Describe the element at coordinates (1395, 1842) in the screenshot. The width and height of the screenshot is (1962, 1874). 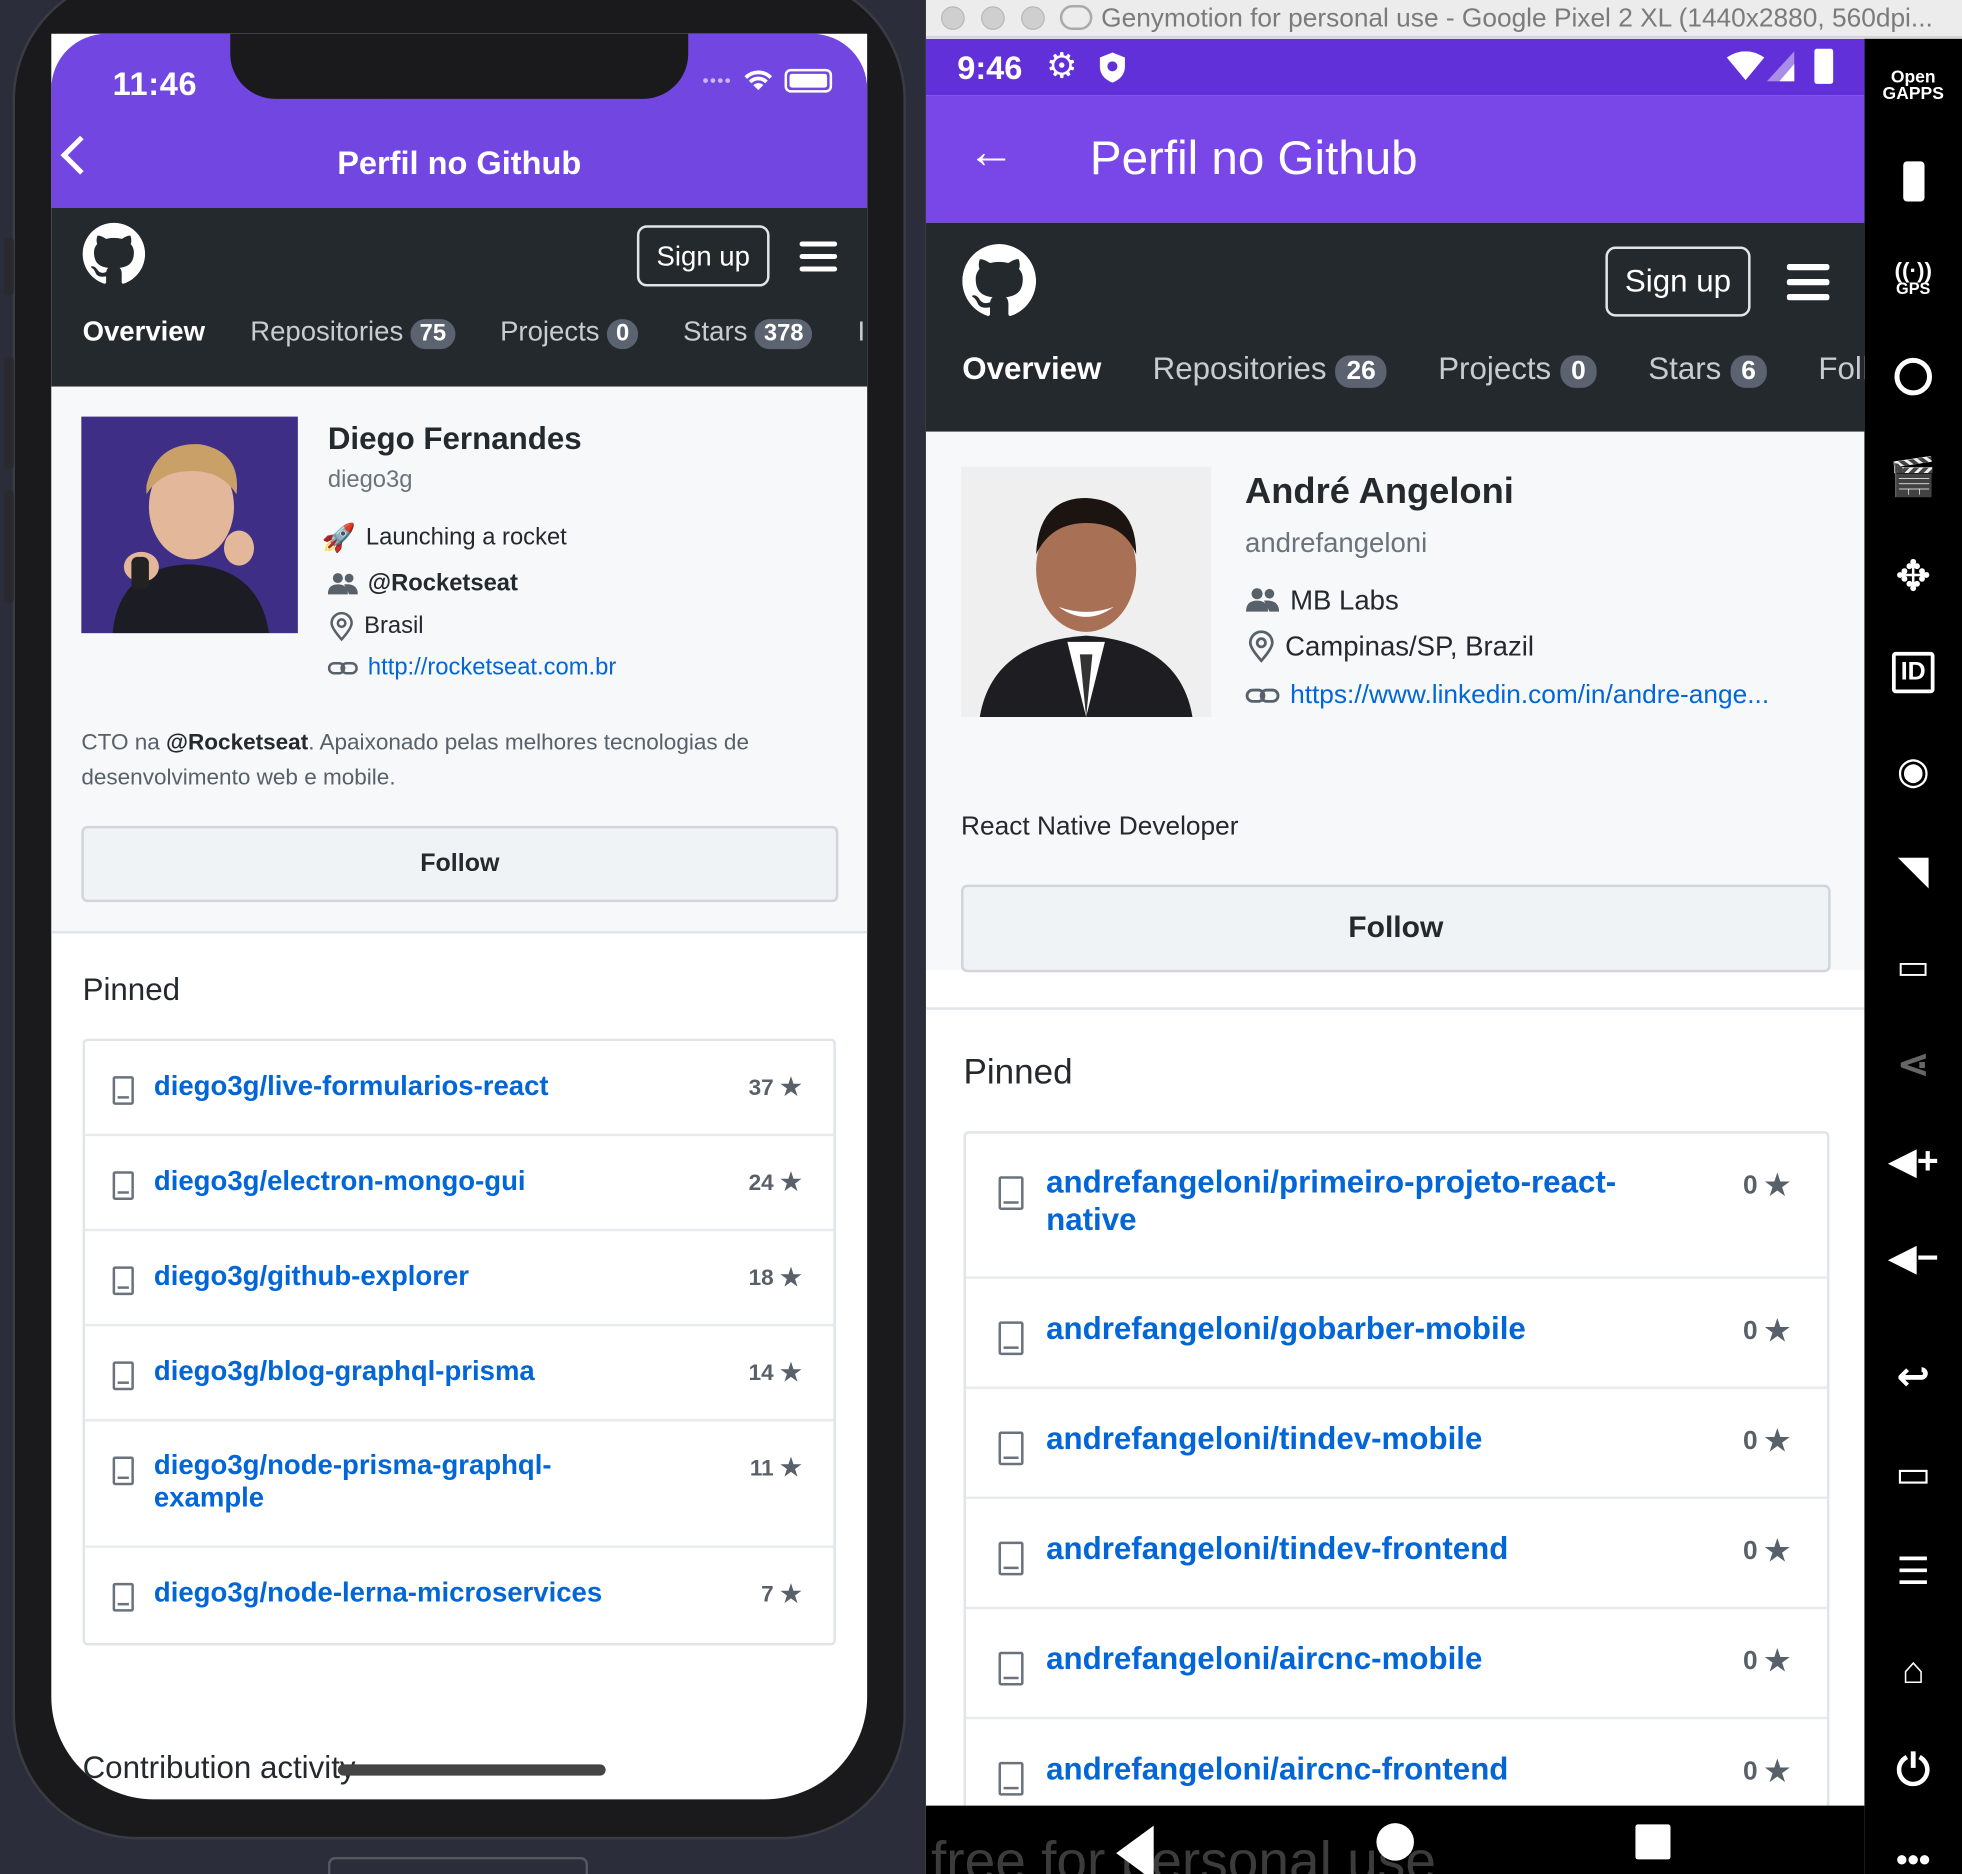
I see `nav-home-icon` at that location.